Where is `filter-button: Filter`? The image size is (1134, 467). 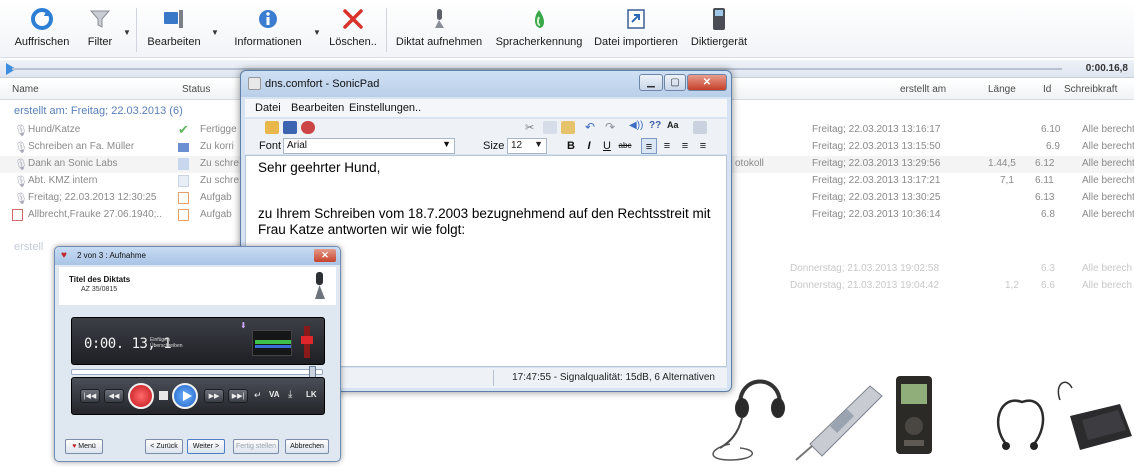
filter-button: Filter is located at coordinates (100, 30).